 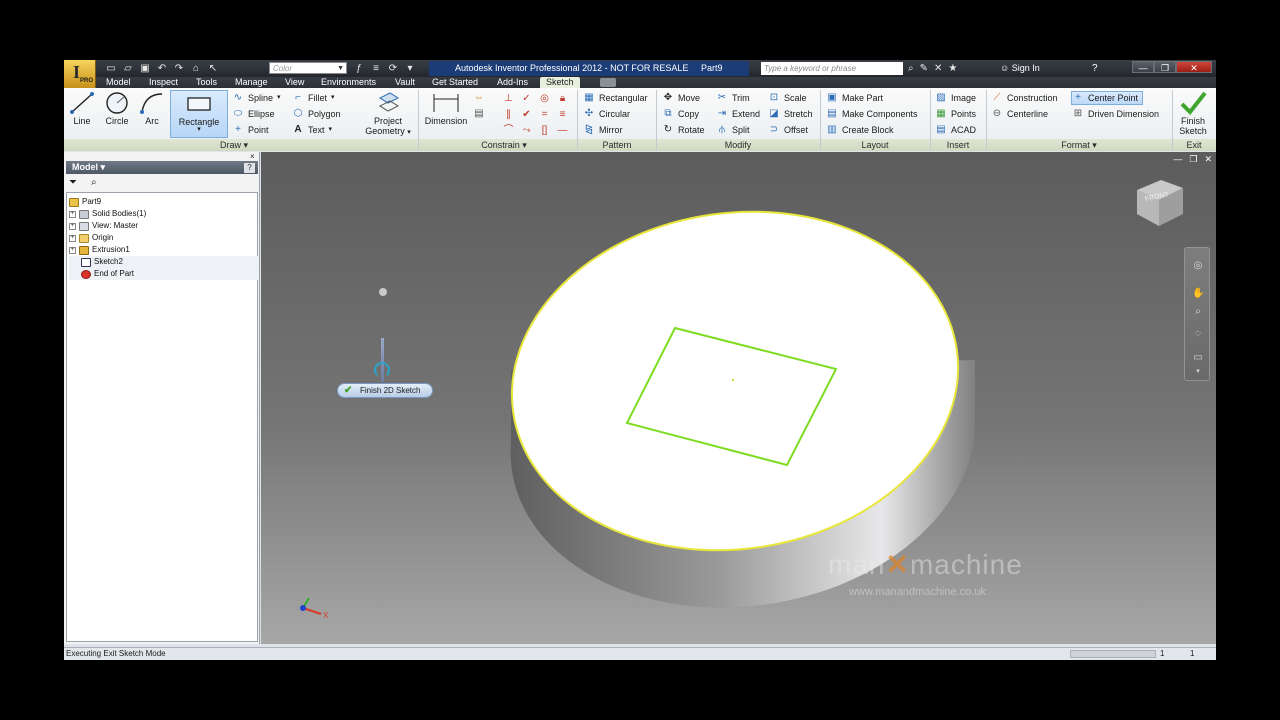 I want to click on communication-icon: ✕, so click(x=938, y=68).